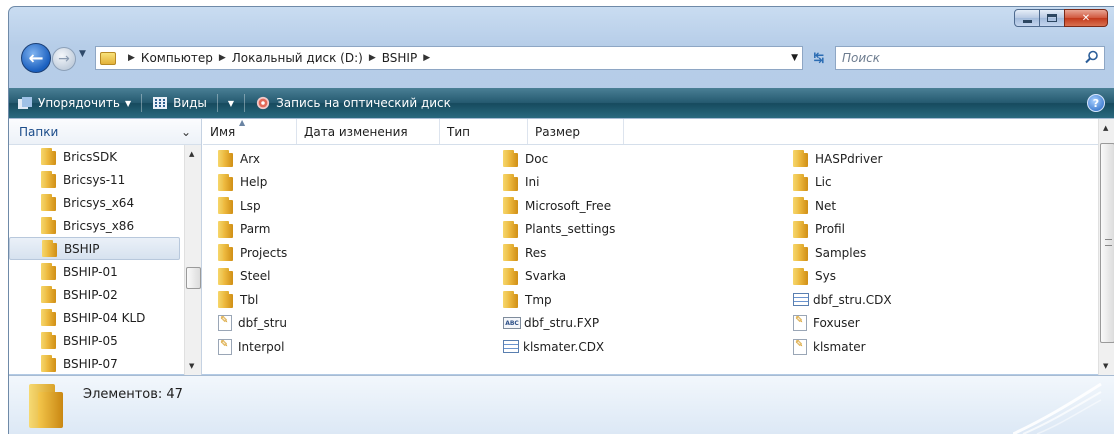 Image resolution: width=1114 pixels, height=434 pixels. Describe the element at coordinates (82, 54) in the screenshot. I see `recent-pages-dropdown: ▼` at that location.